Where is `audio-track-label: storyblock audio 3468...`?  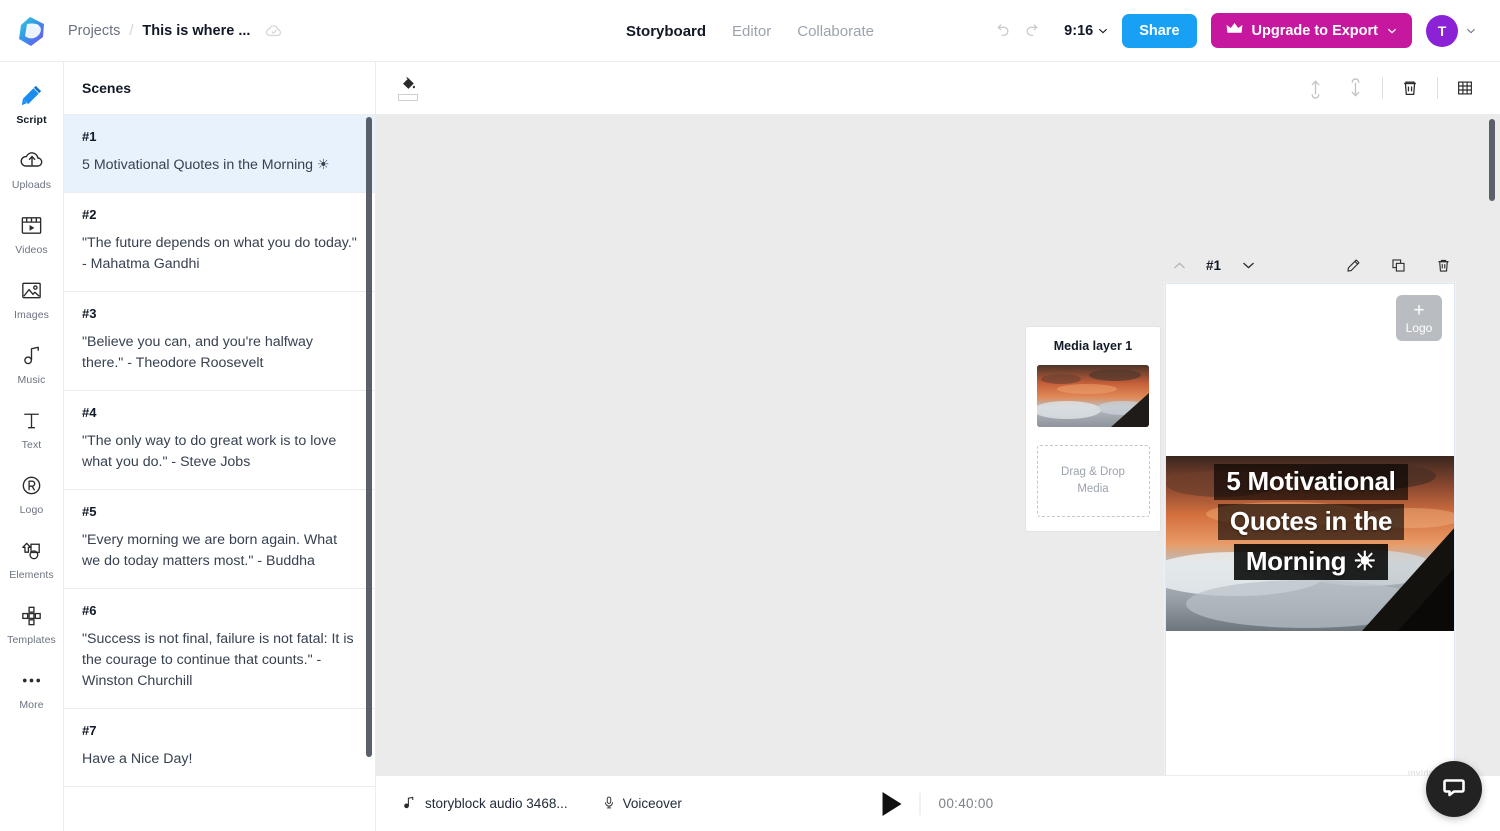
audio-track-label: storyblock audio 3468... is located at coordinates (496, 803).